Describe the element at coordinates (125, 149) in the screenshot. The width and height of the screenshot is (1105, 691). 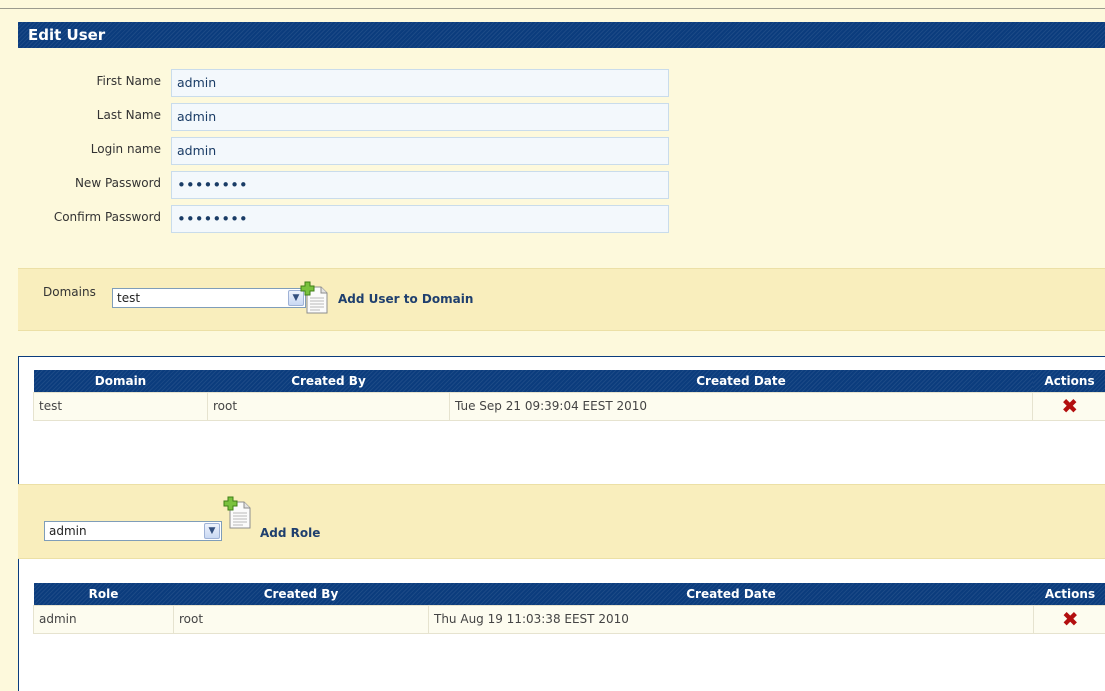
I see `login-name-label: Login name` at that location.